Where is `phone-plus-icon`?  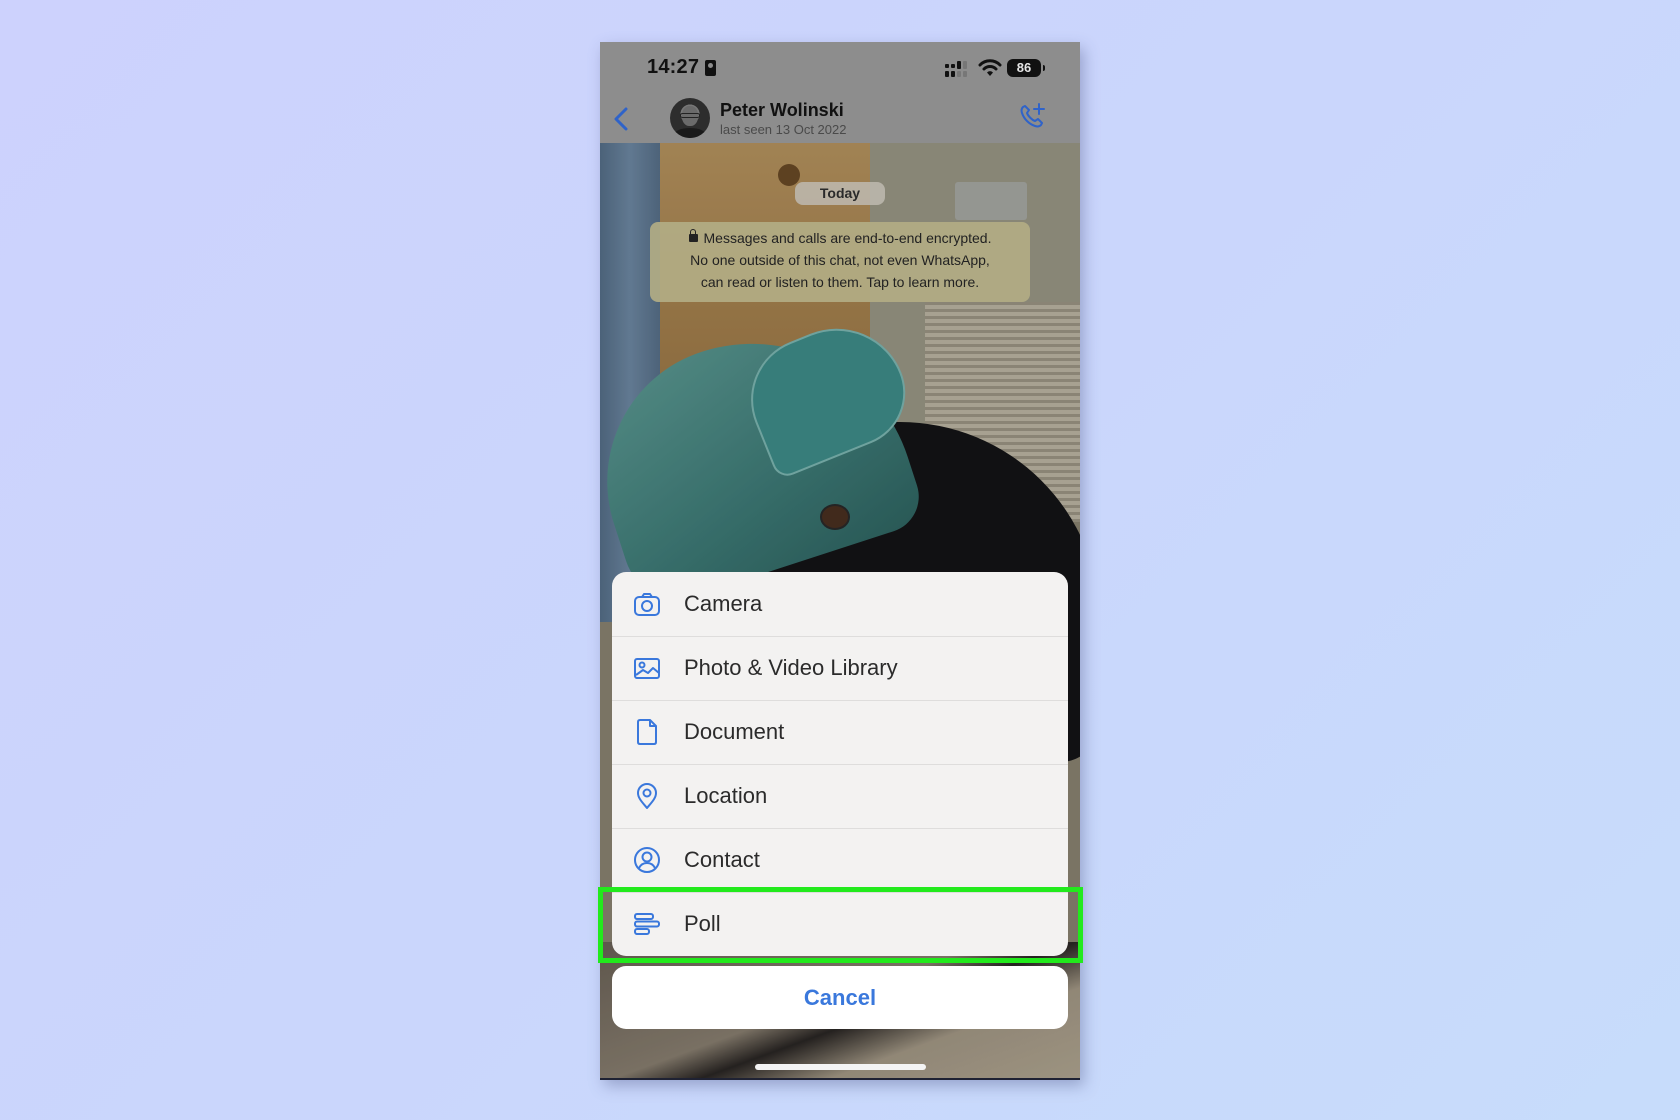 phone-plus-icon is located at coordinates (1032, 116).